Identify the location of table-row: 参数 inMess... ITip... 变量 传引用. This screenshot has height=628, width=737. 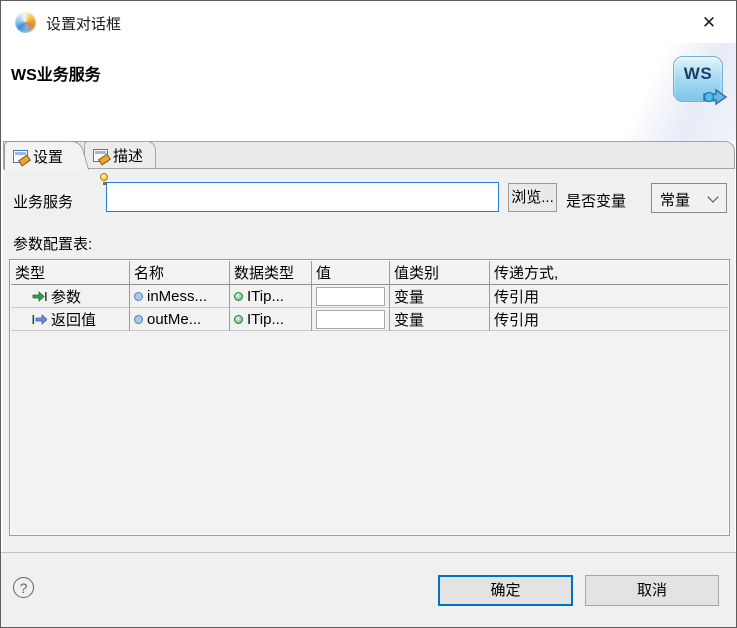
(369, 296).